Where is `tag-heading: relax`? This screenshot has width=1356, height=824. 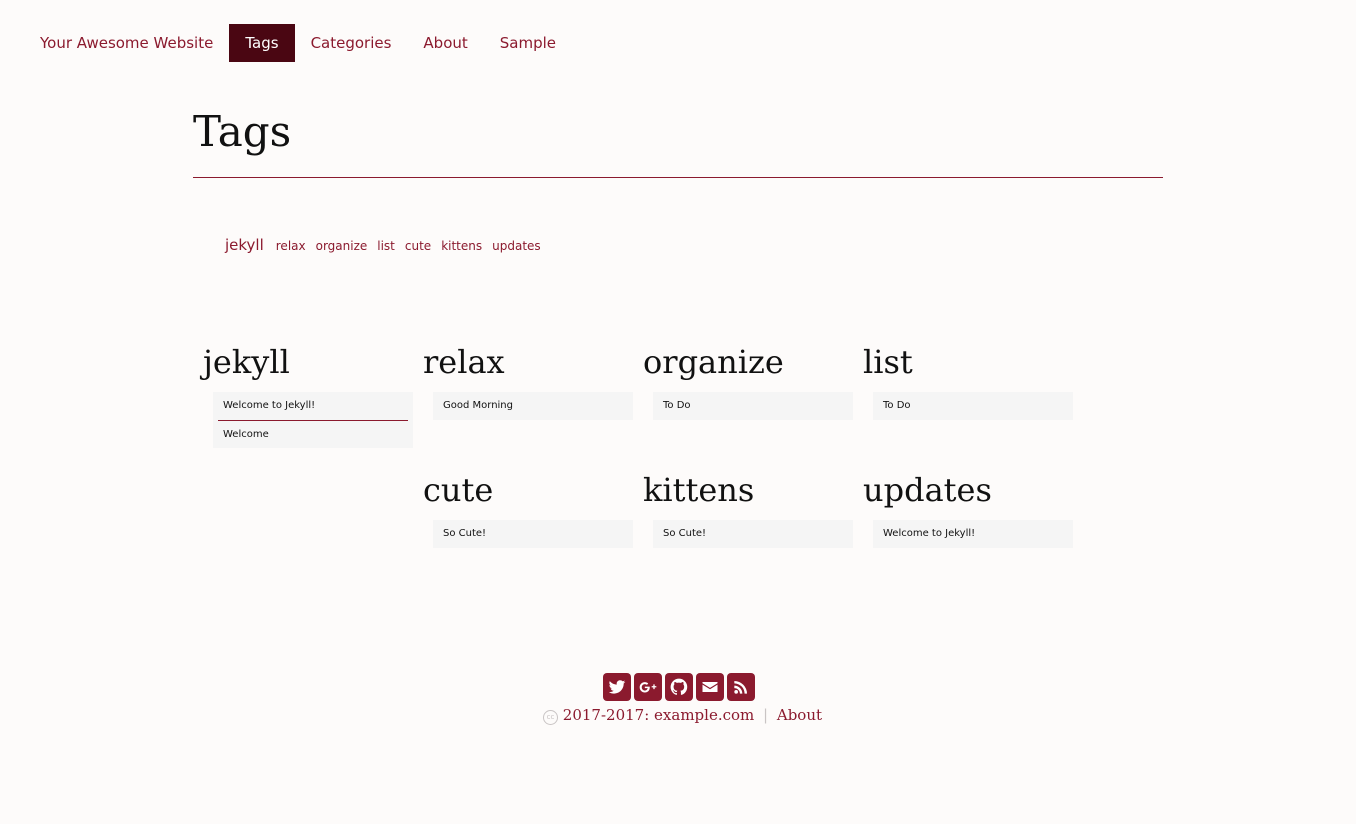
tag-heading: relax is located at coordinates (464, 362).